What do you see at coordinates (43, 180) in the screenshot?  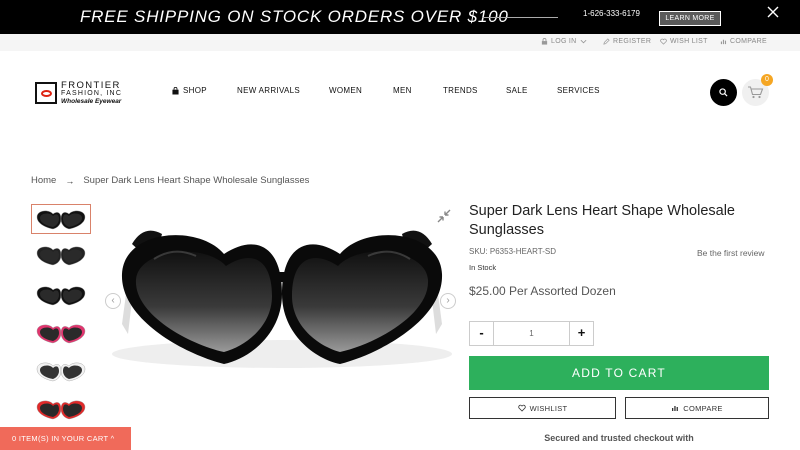 I see `breadcrumb-home: Home` at bounding box center [43, 180].